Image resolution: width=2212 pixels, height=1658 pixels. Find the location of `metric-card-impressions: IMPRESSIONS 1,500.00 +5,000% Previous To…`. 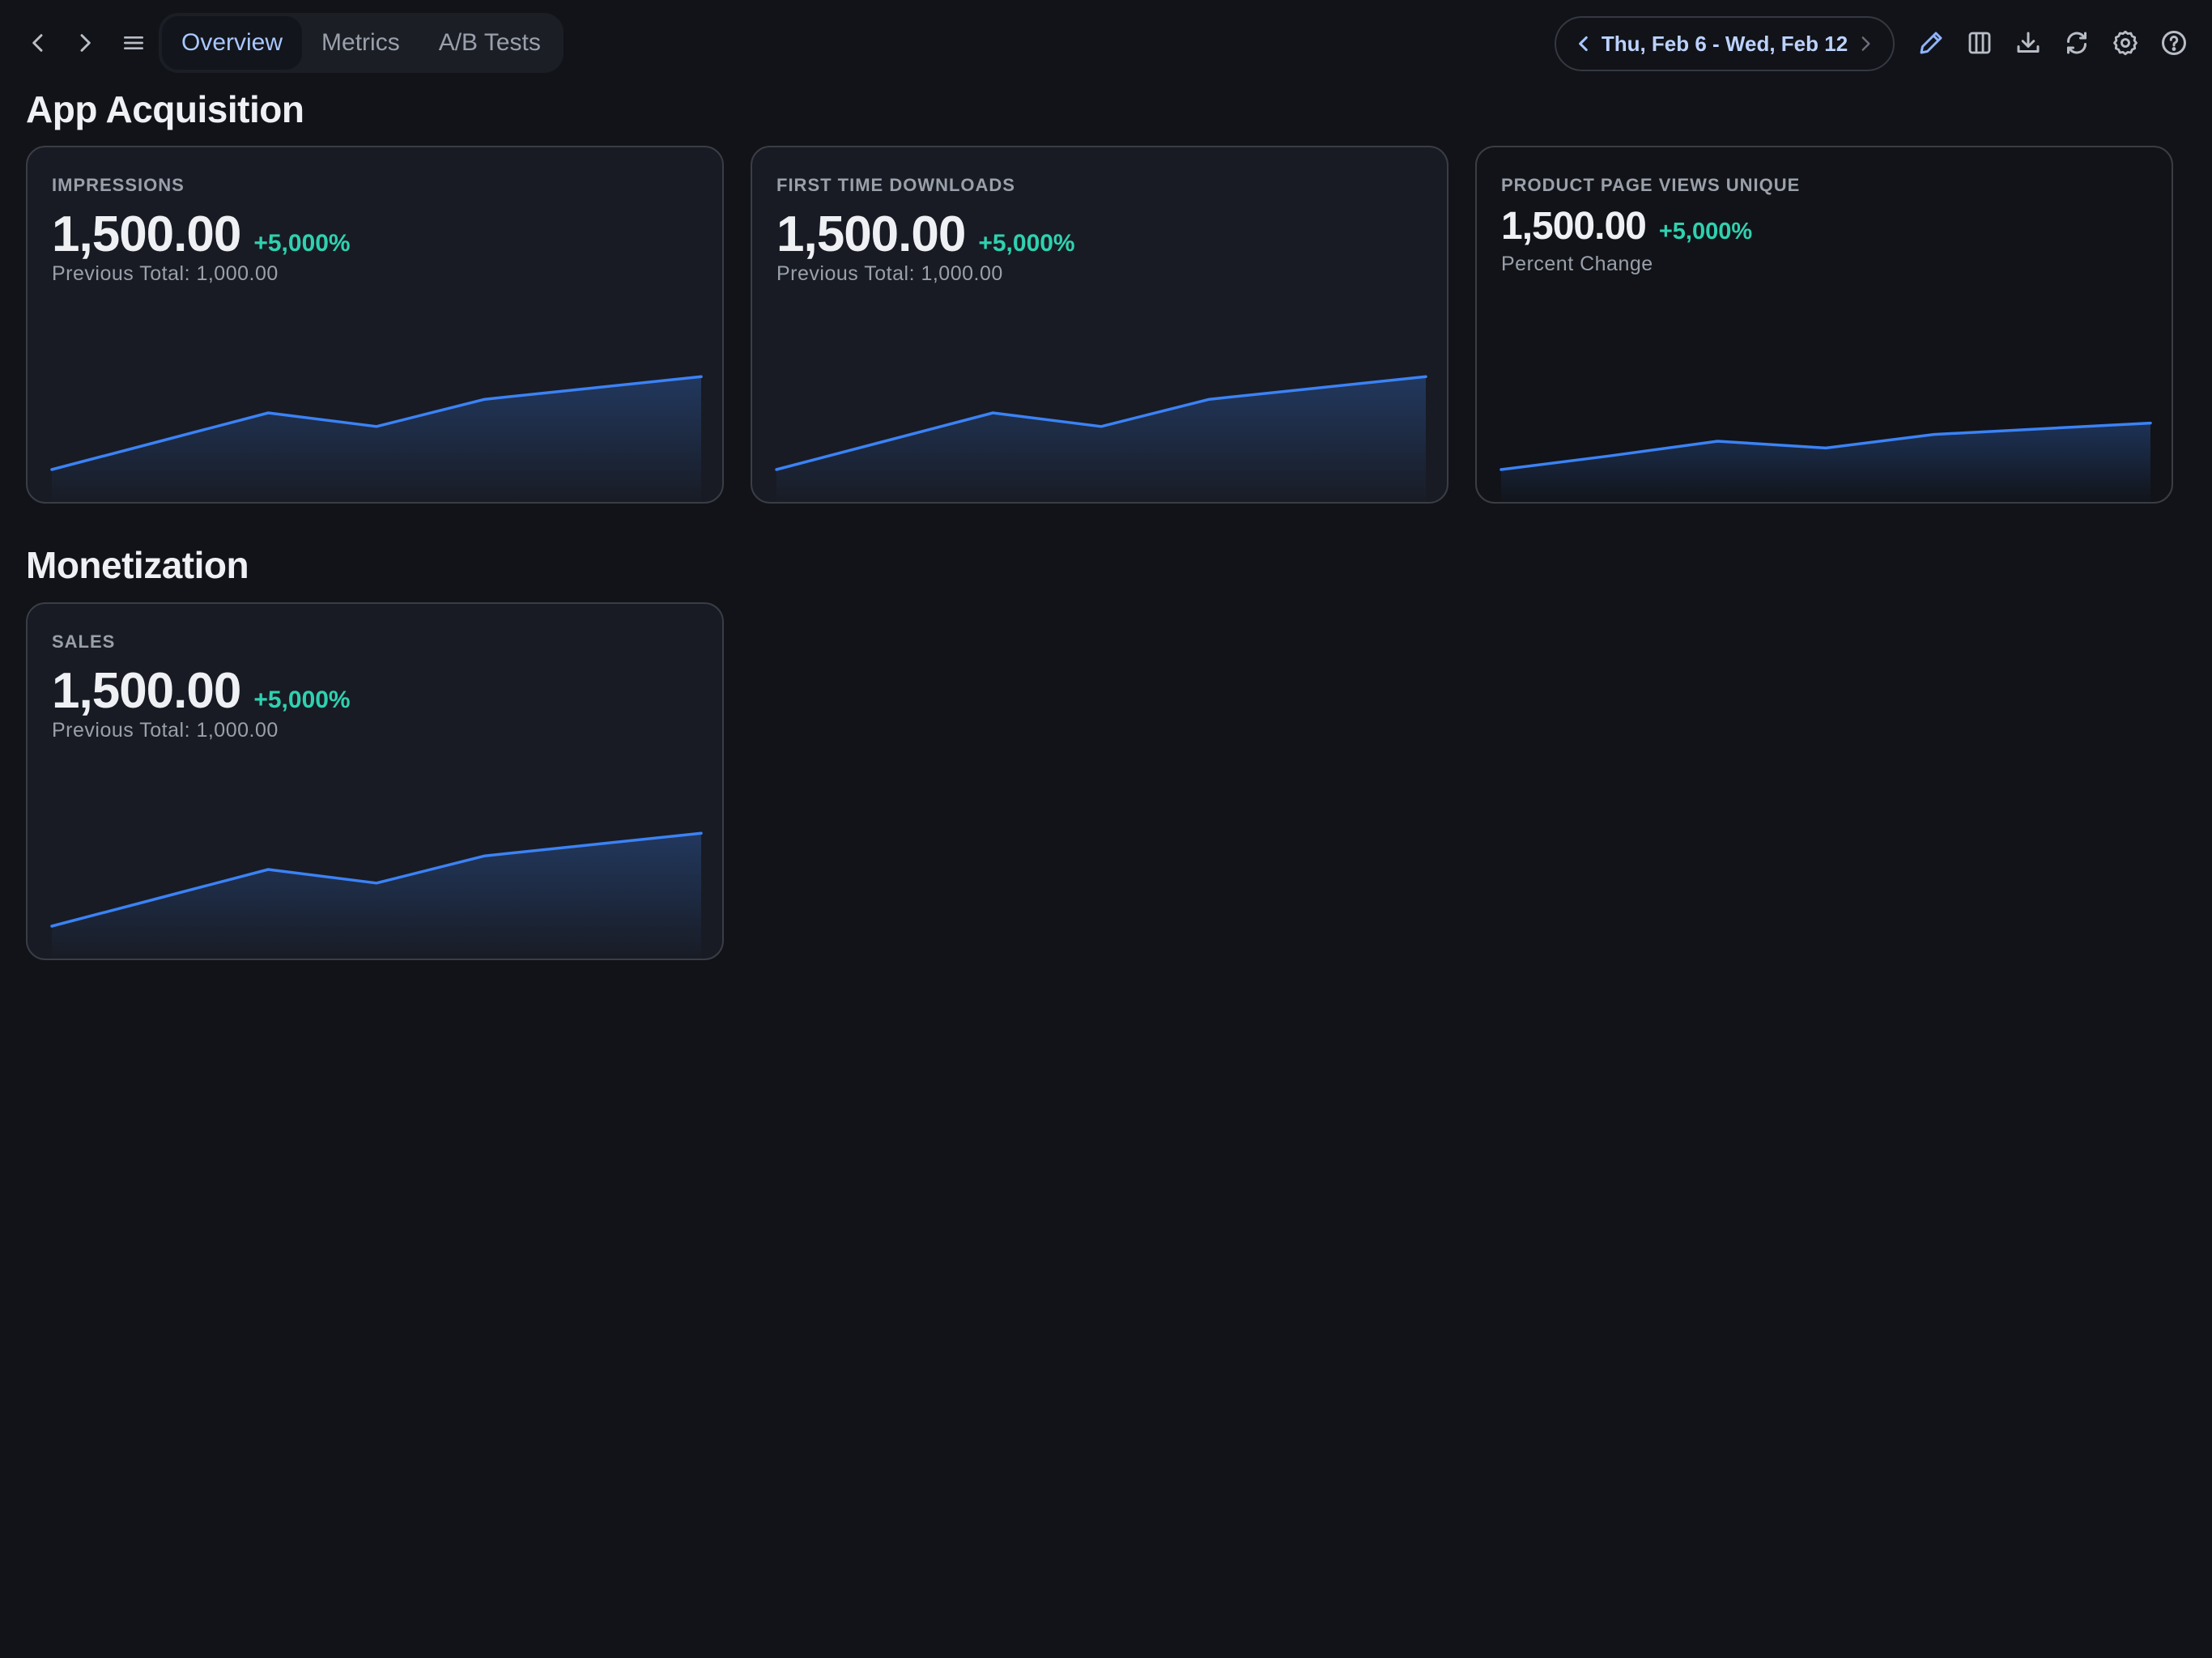

metric-card-impressions: IMPRESSIONS 1,500.00 +5,000% Previous To… is located at coordinates (375, 325).